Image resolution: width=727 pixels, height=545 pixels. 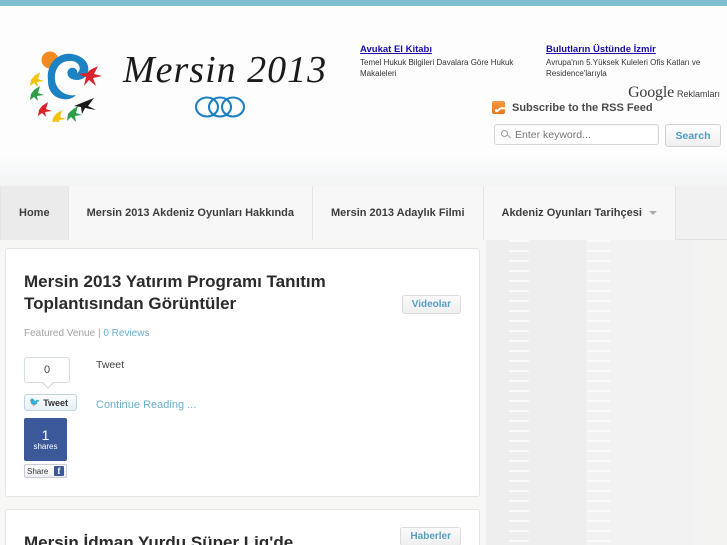 What do you see at coordinates (191, 213) in the screenshot?
I see `nav-item-hakkinda: Mersin 2013 Akdeniz Oyunları Hakkında` at bounding box center [191, 213].